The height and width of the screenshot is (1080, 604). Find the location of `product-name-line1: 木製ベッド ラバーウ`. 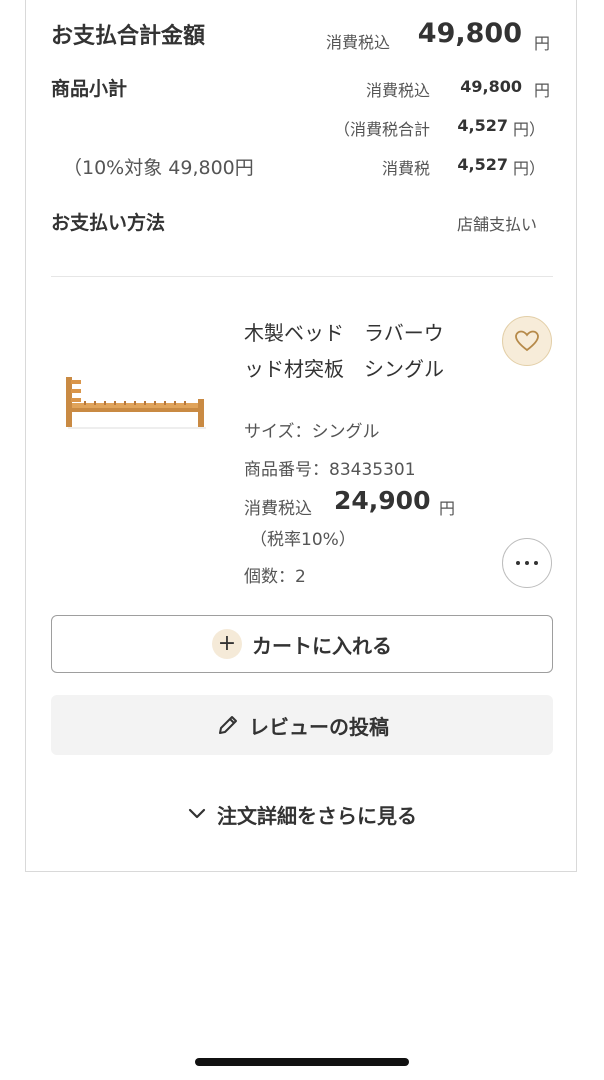

product-name-line1: 木製ベッド ラバーウ is located at coordinates (344, 331).